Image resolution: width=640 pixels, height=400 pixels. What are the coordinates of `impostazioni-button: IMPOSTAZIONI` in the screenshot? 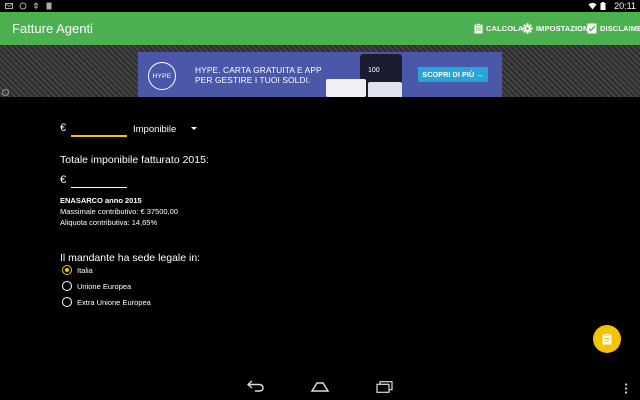 It's located at (556, 28).